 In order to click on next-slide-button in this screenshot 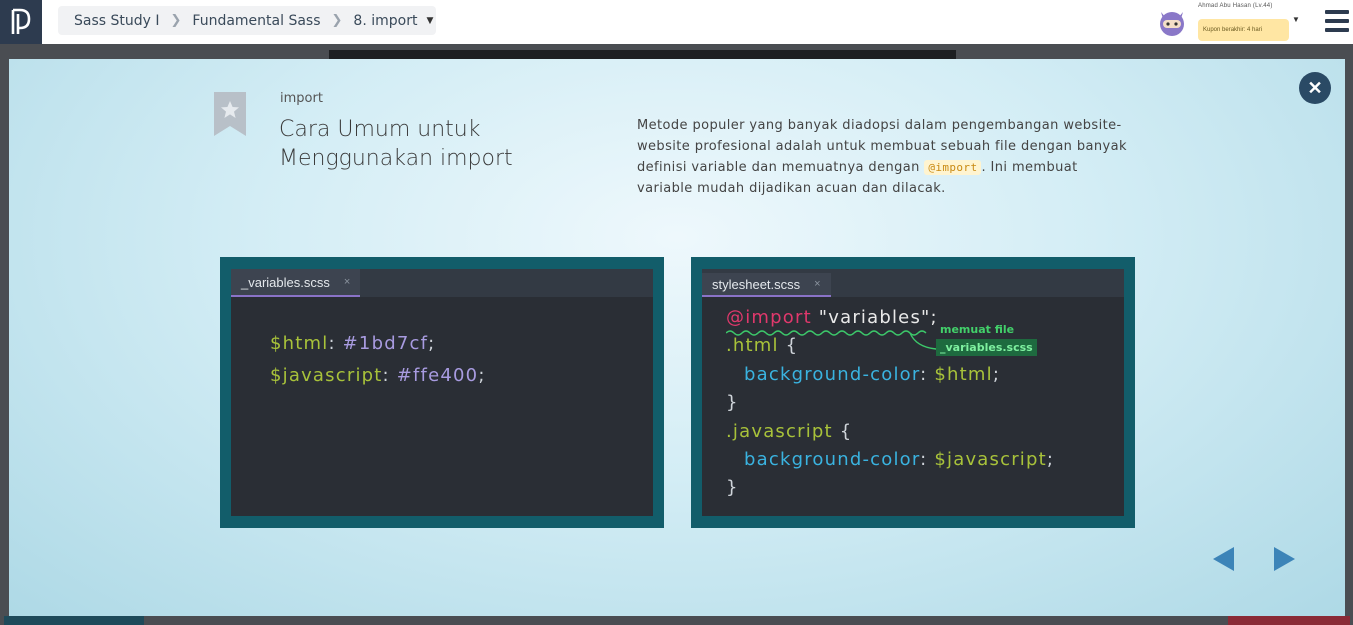, I will do `click(1284, 559)`.